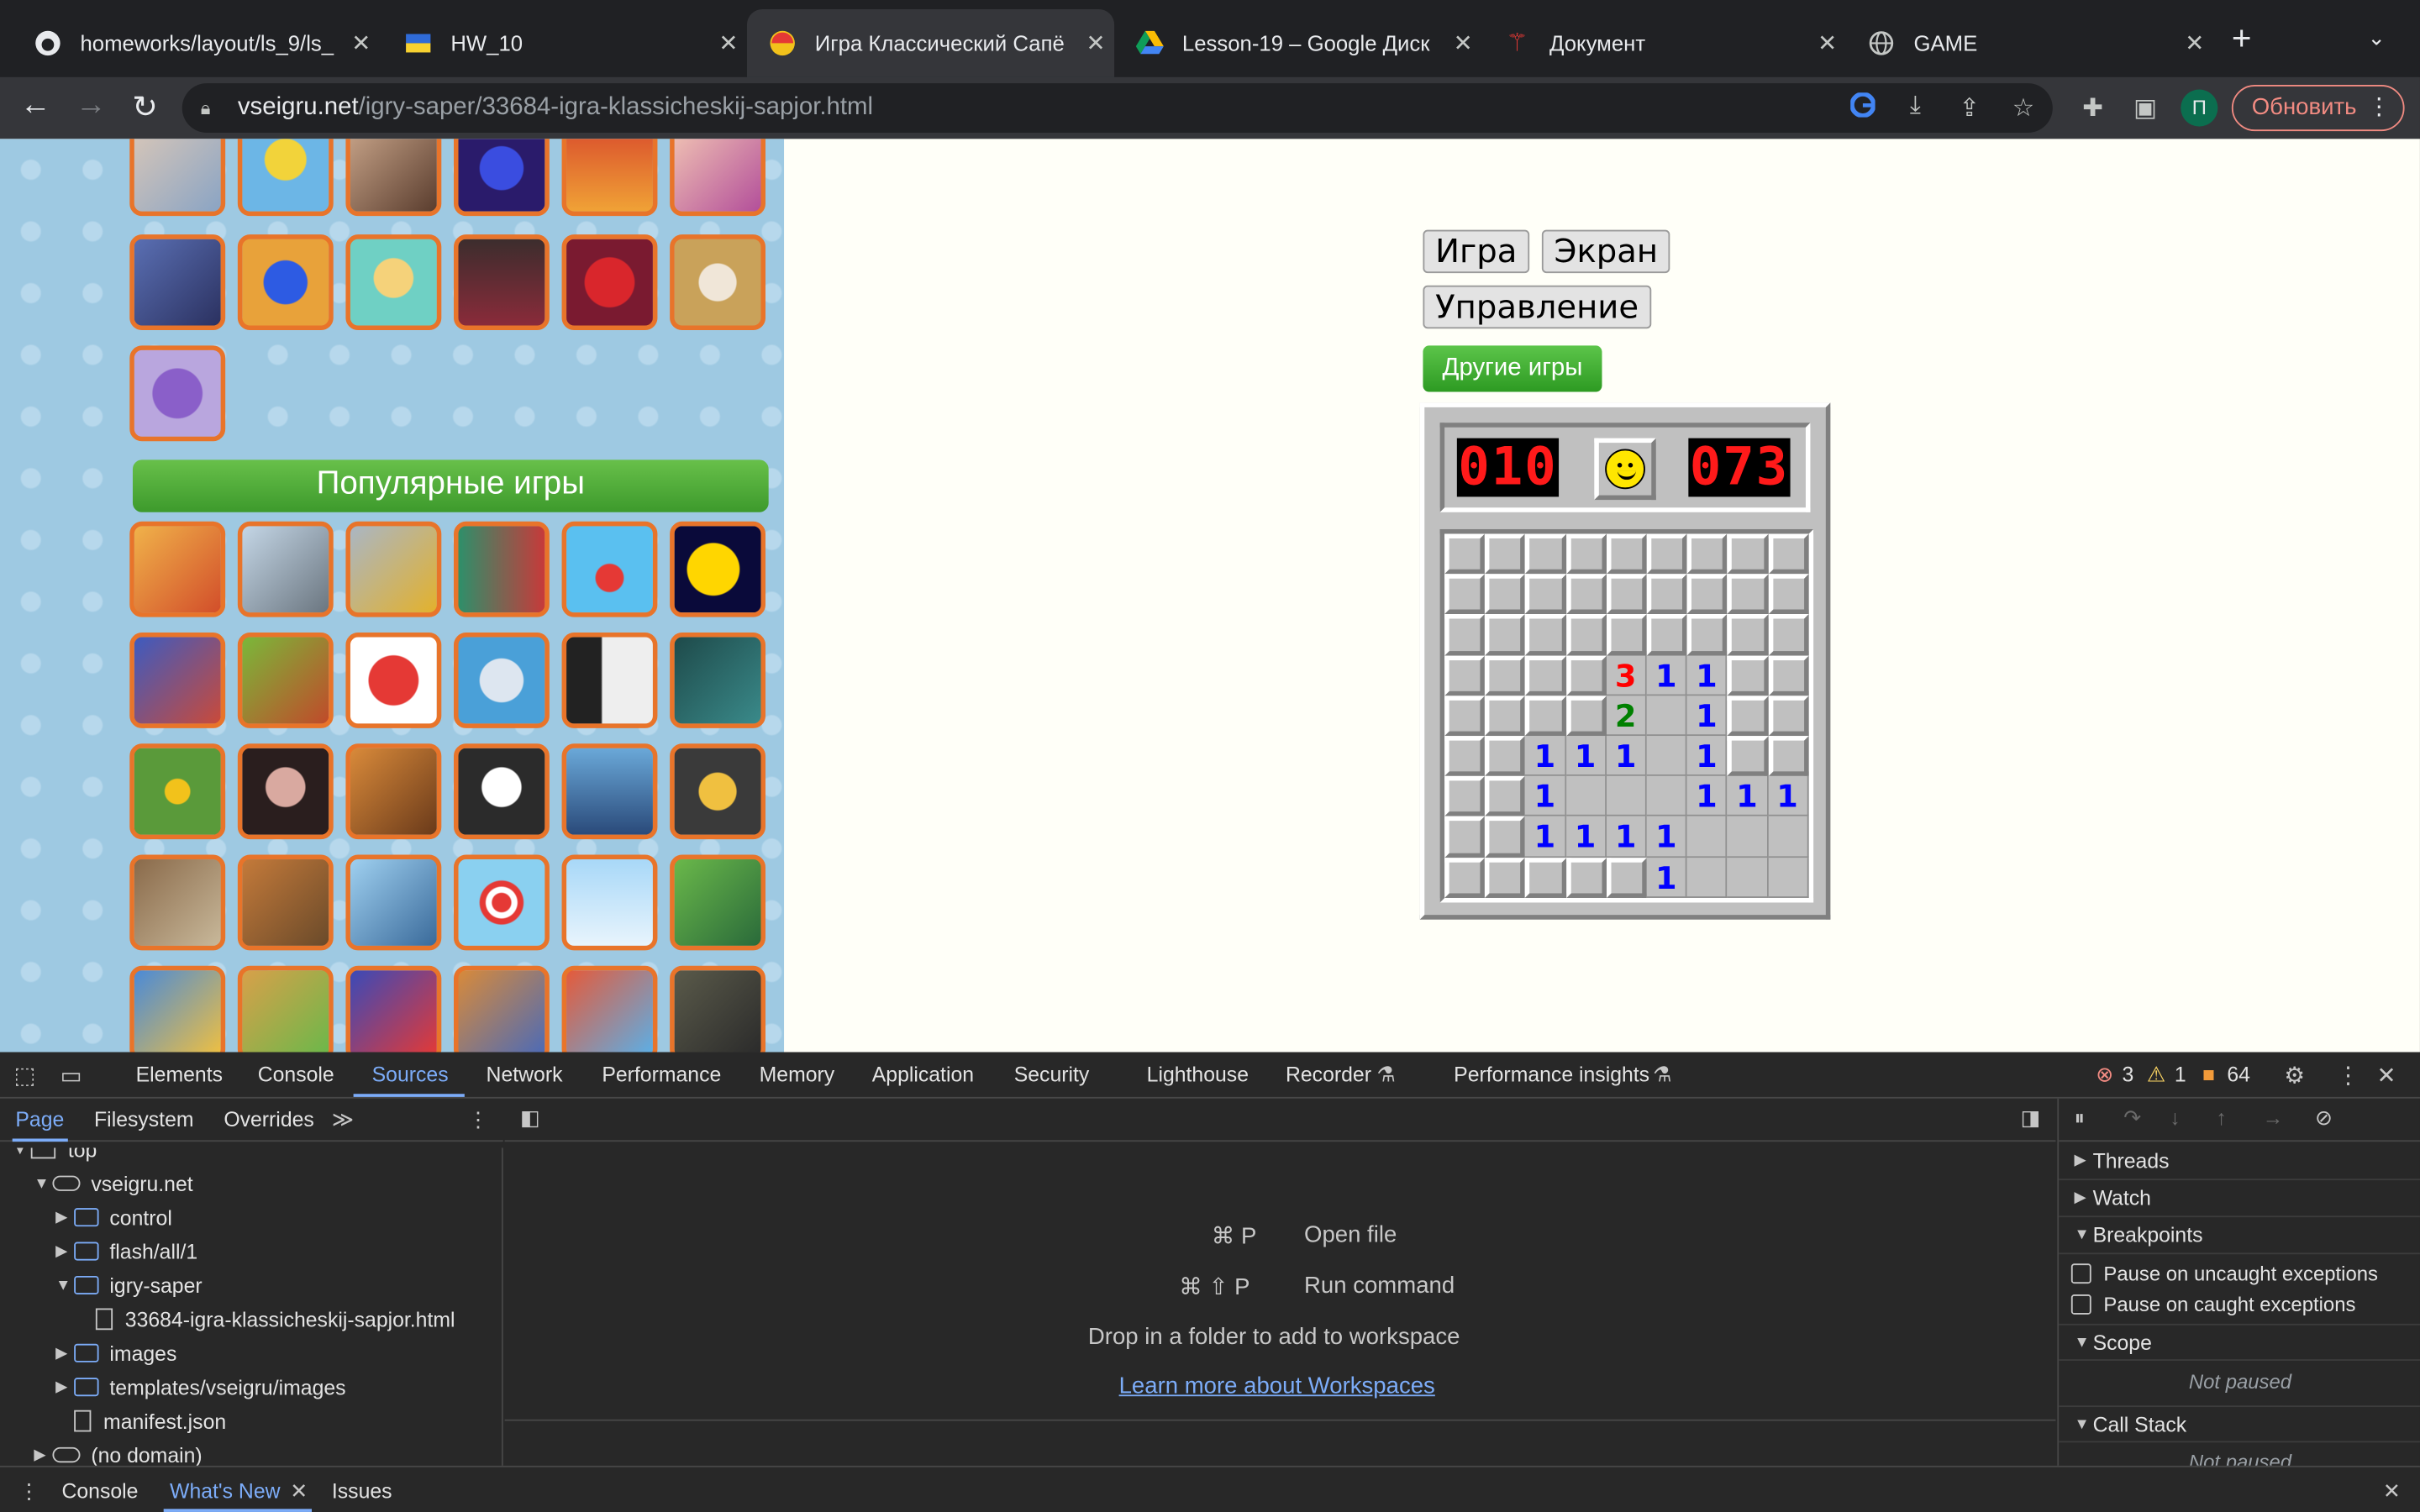  What do you see at coordinates (2104, 1075) in the screenshot?
I see `error-icon: ⊗` at bounding box center [2104, 1075].